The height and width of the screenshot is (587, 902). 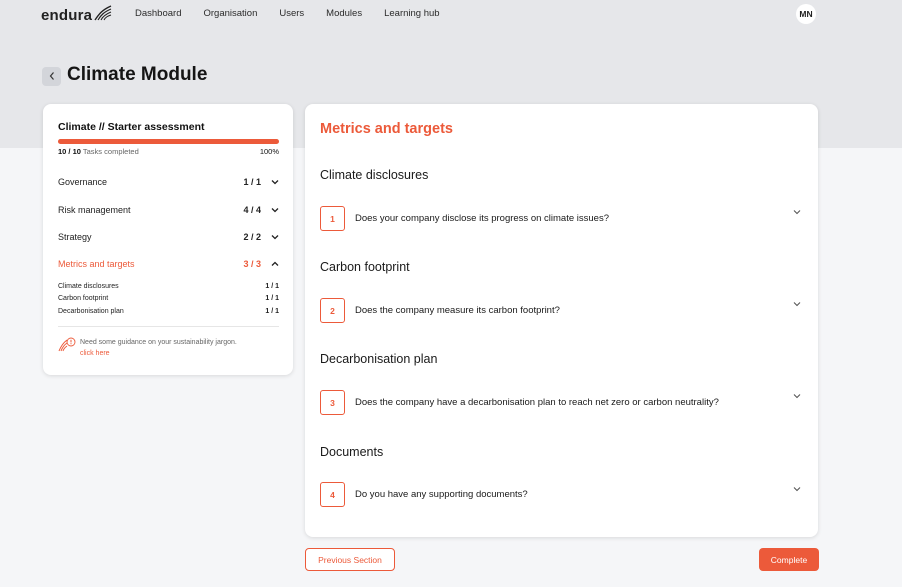 I want to click on progress-bar, so click(x=168, y=141).